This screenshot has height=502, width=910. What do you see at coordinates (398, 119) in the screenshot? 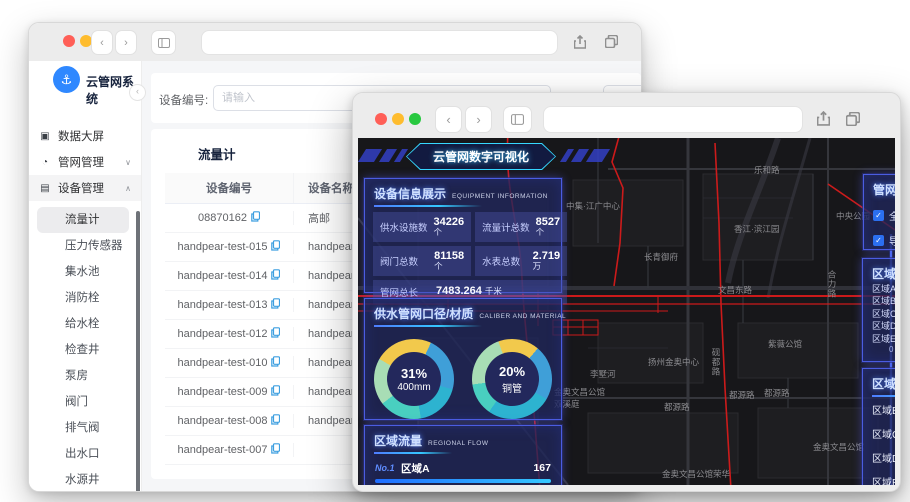
I see `minimize-button` at bounding box center [398, 119].